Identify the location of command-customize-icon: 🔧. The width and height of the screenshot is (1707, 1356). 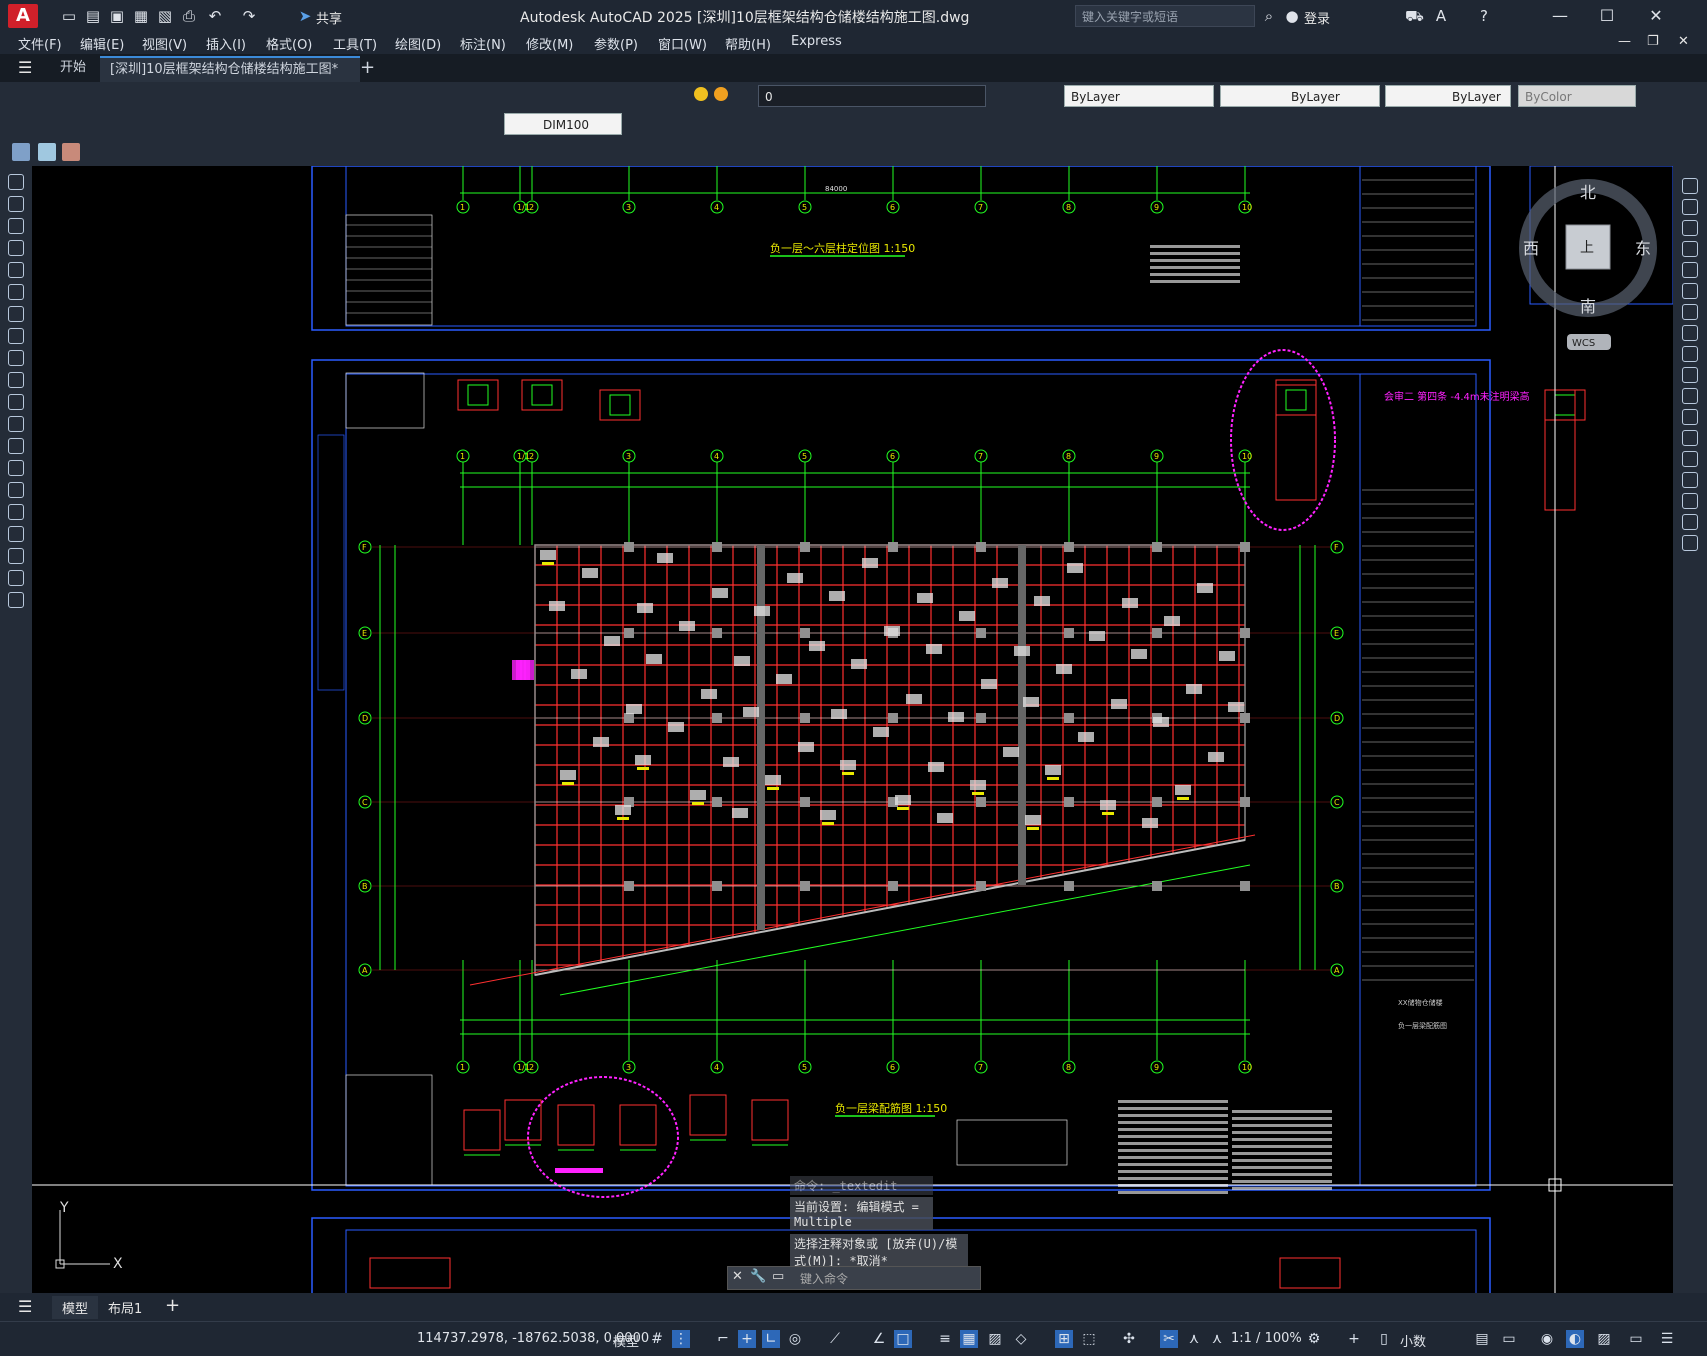
(758, 1276).